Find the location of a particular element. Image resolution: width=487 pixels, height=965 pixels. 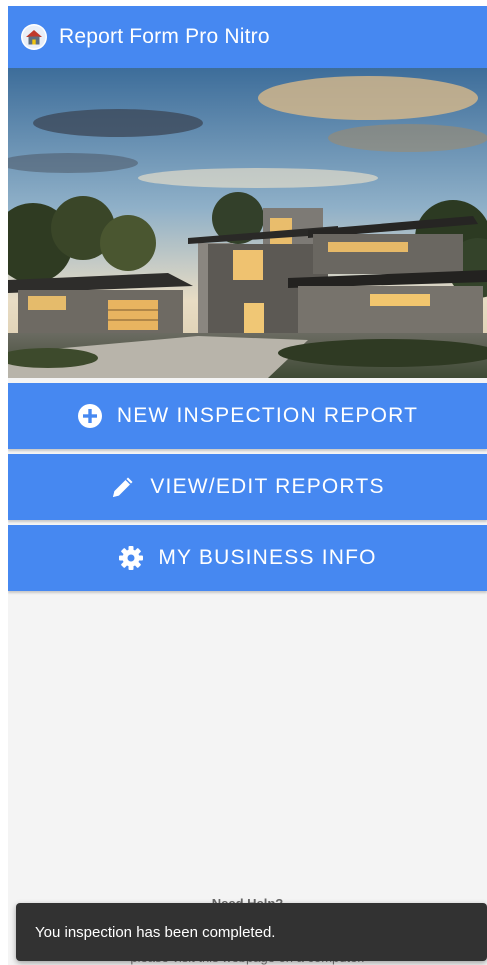

gear-icon is located at coordinates (131, 558).